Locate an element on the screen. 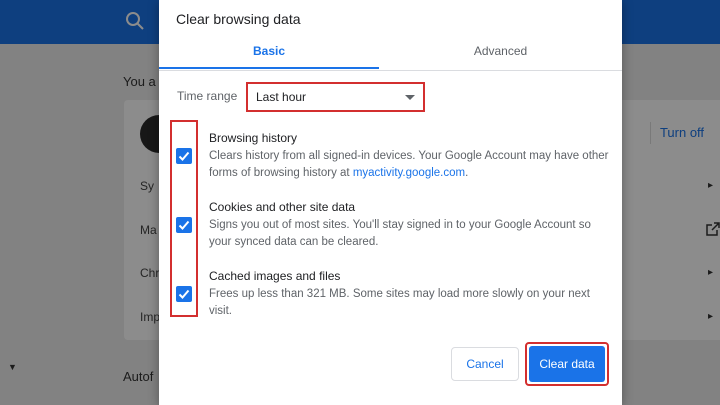 The width and height of the screenshot is (720, 405). time-range-select: Last hour is located at coordinates (335, 97).